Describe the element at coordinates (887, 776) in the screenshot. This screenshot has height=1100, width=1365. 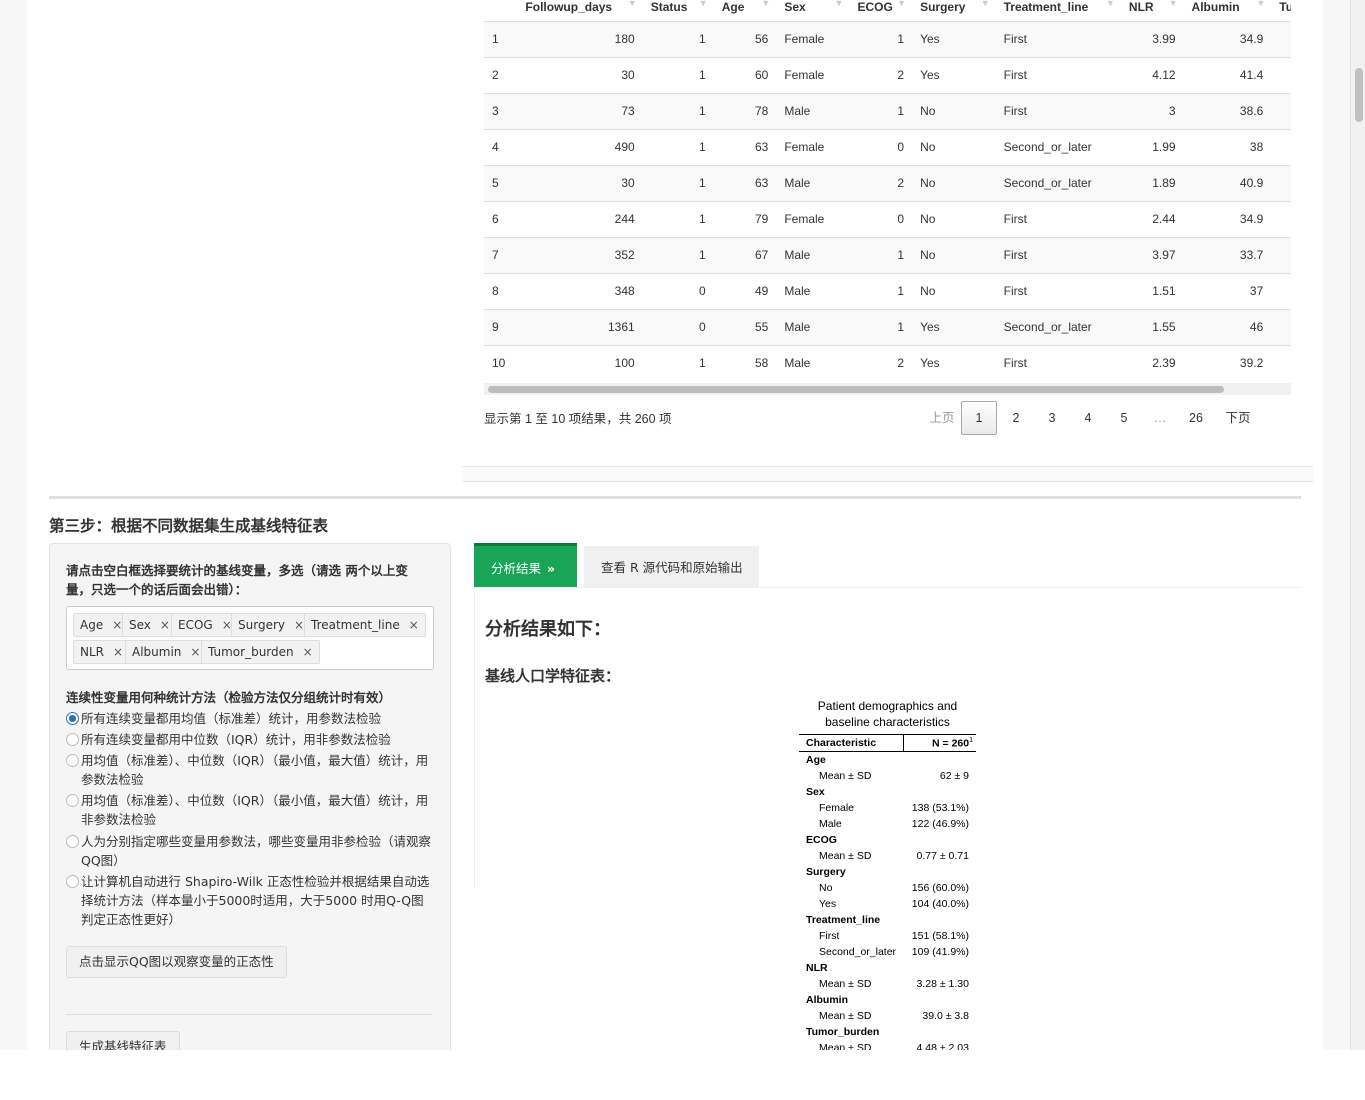
I see `summary-row: Mean ± SD 62 ± 9` at that location.